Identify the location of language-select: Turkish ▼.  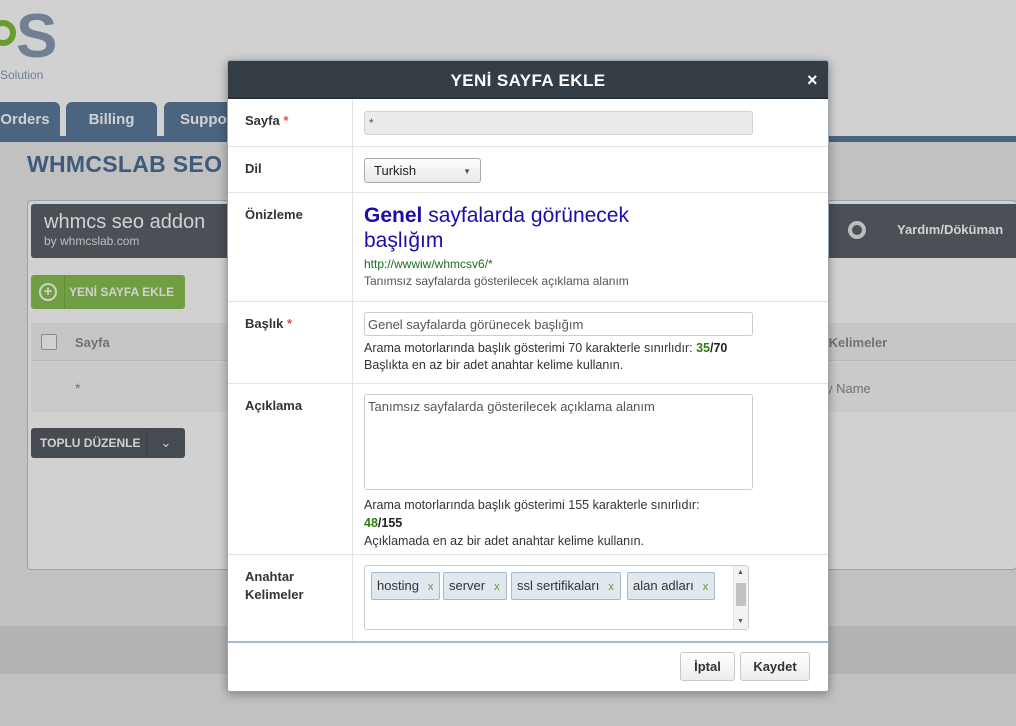
(422, 170).